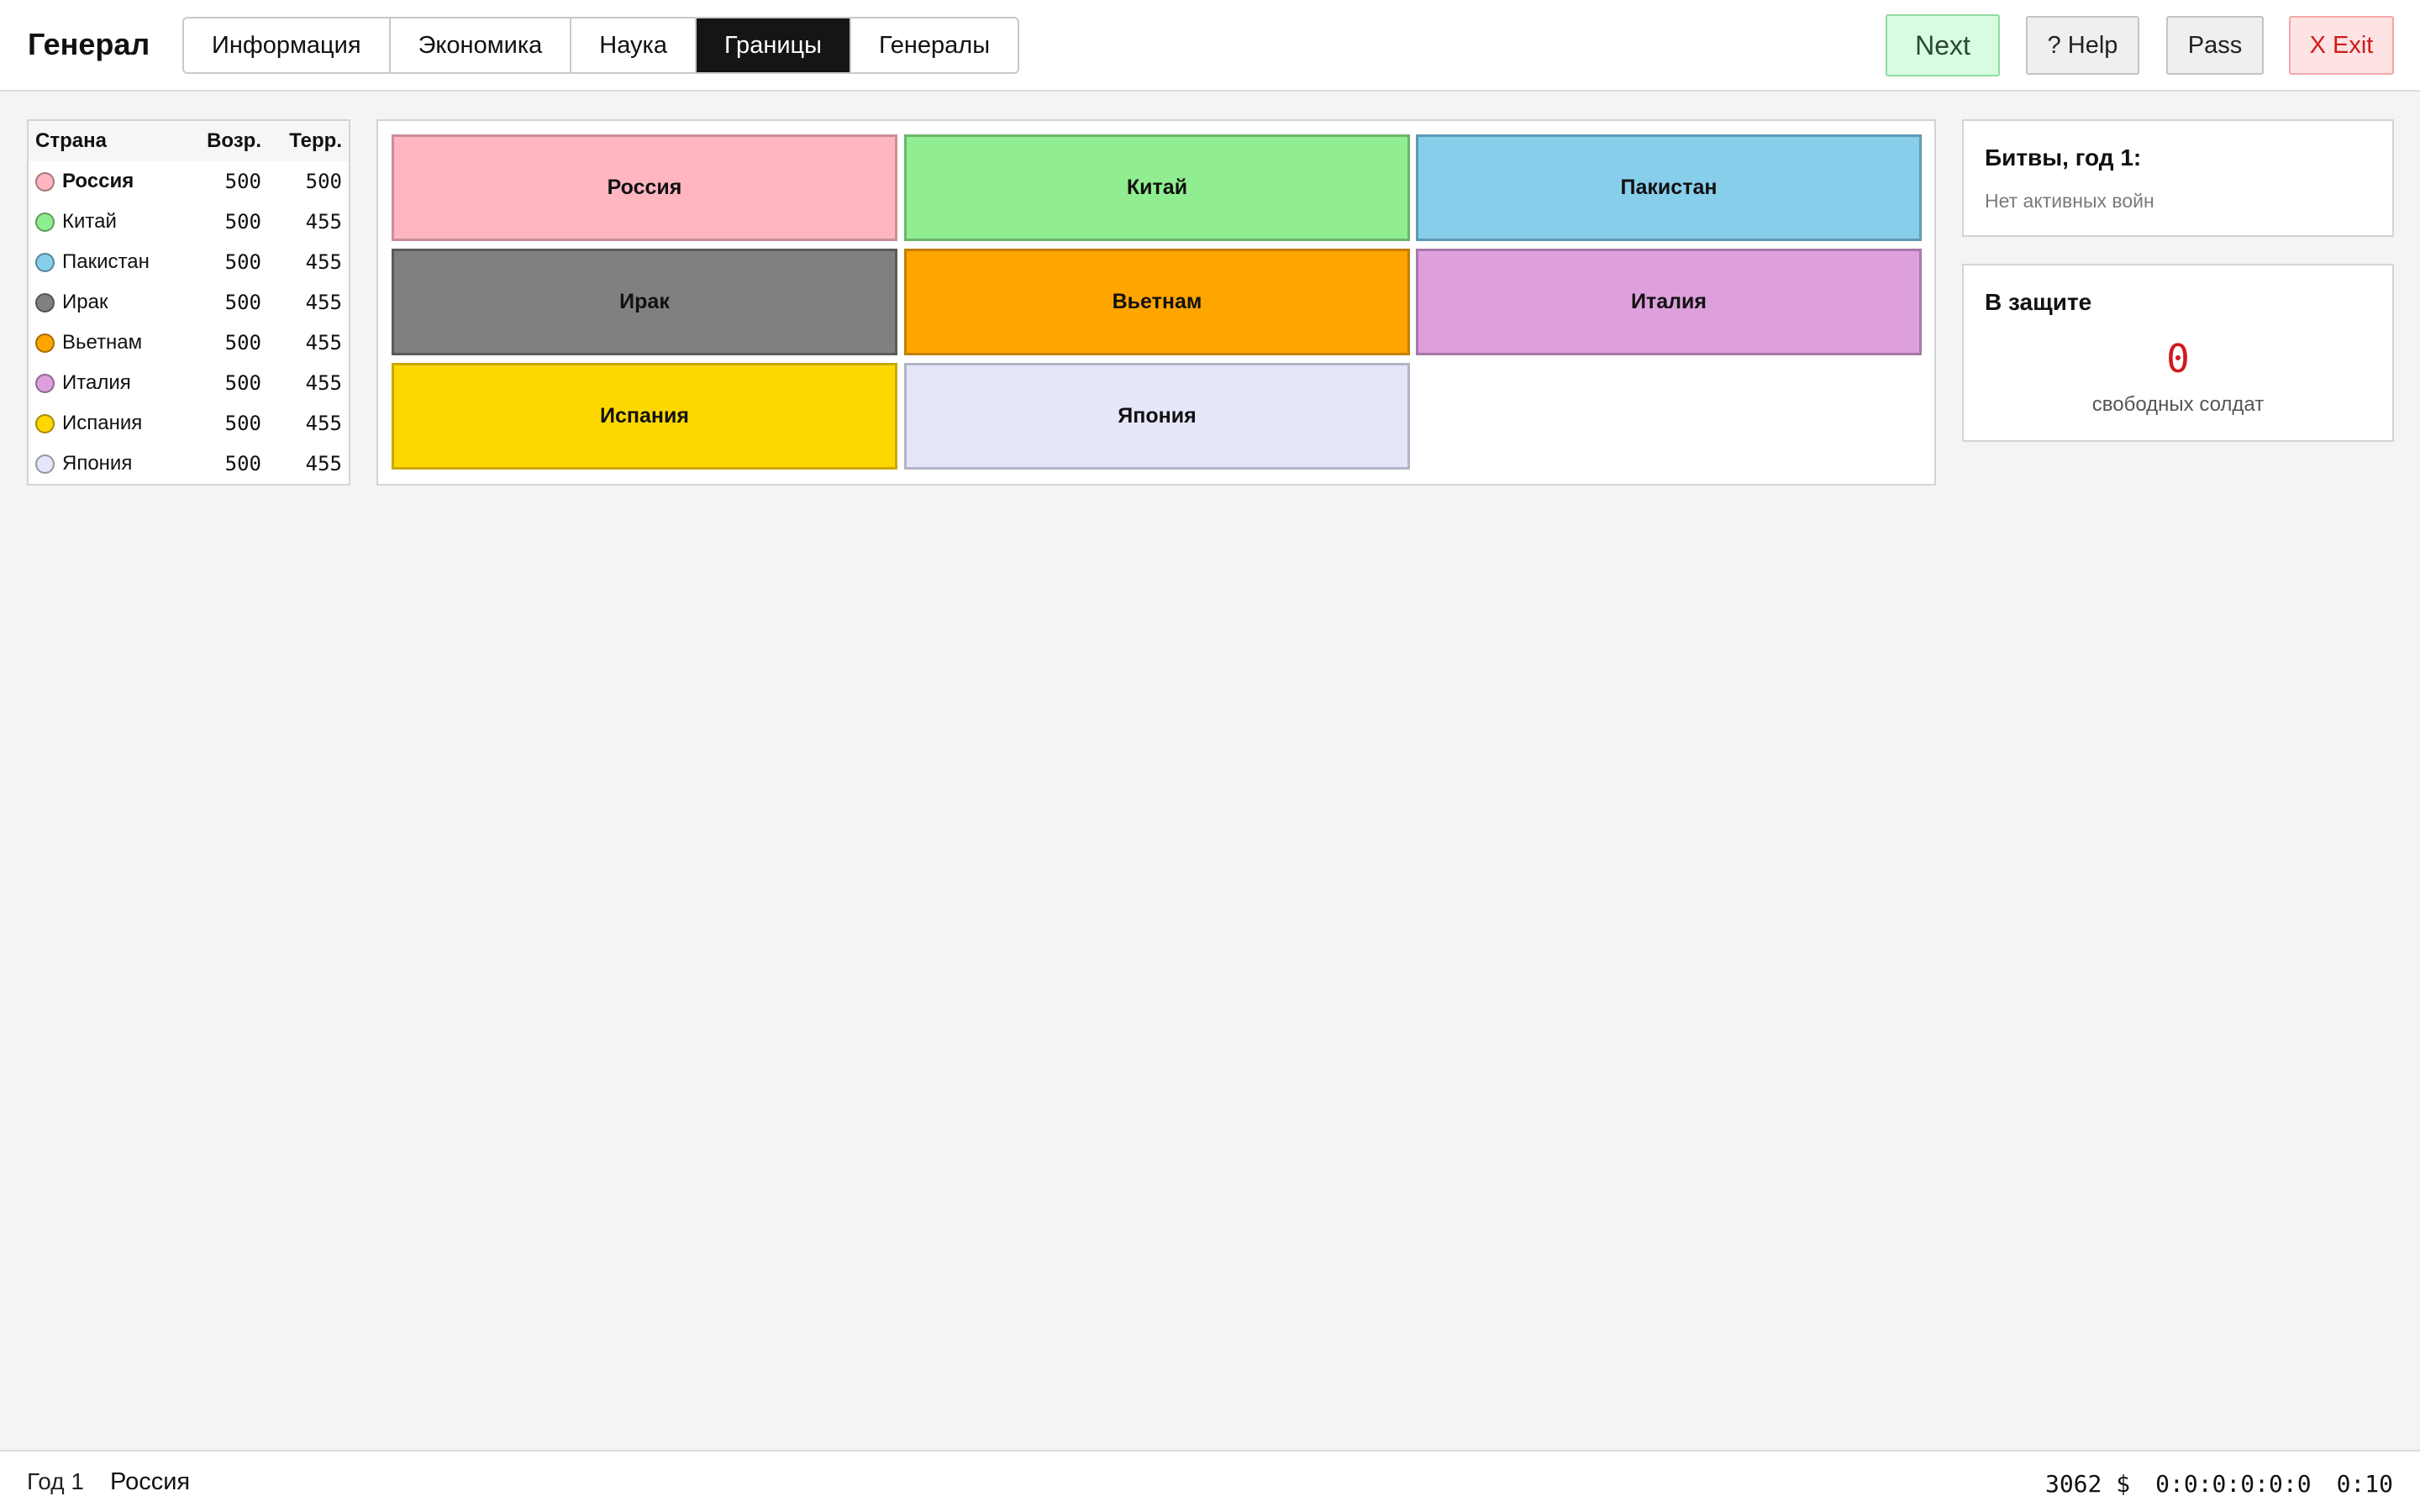  Describe the element at coordinates (98, 181) in the screenshot. I see `country-name: Россия` at that location.